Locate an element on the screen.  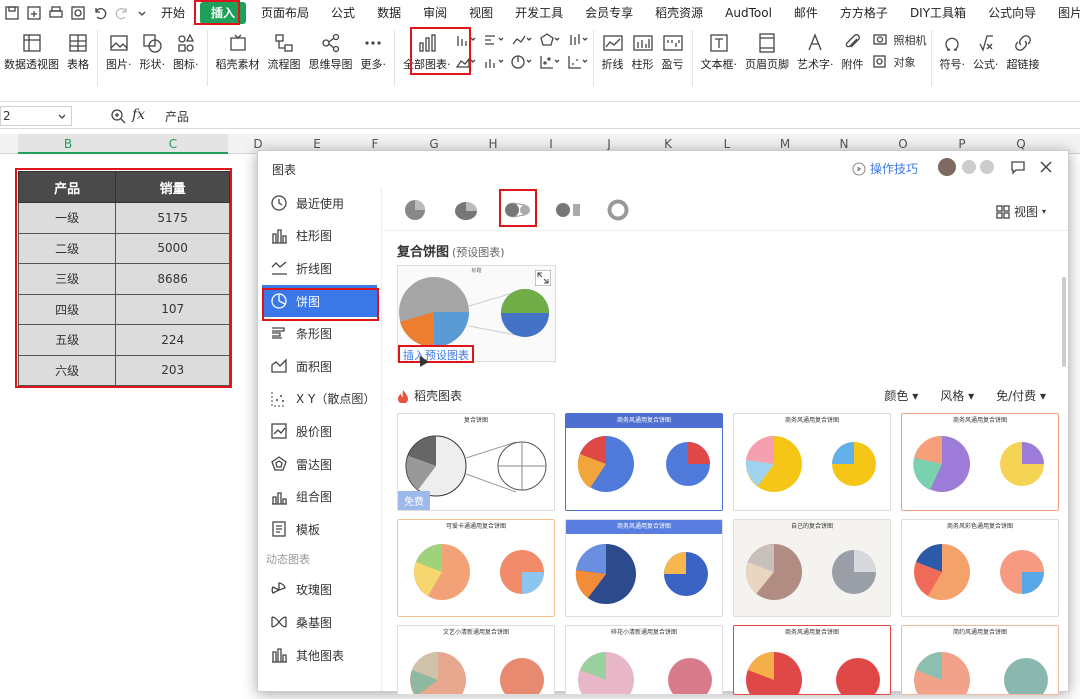
wordart-button: 艺术字· is located at coordinates (815, 51).